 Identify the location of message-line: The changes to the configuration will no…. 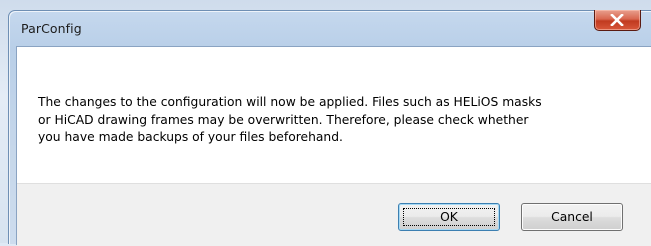
(290, 102).